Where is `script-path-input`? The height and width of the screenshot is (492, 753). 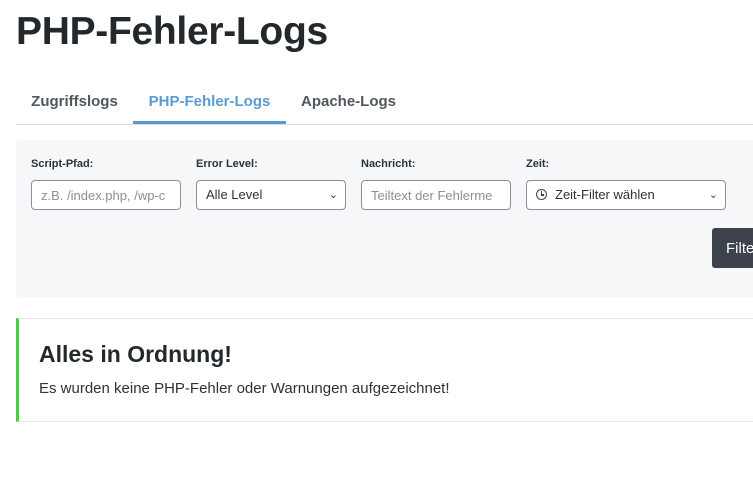 script-path-input is located at coordinates (106, 195).